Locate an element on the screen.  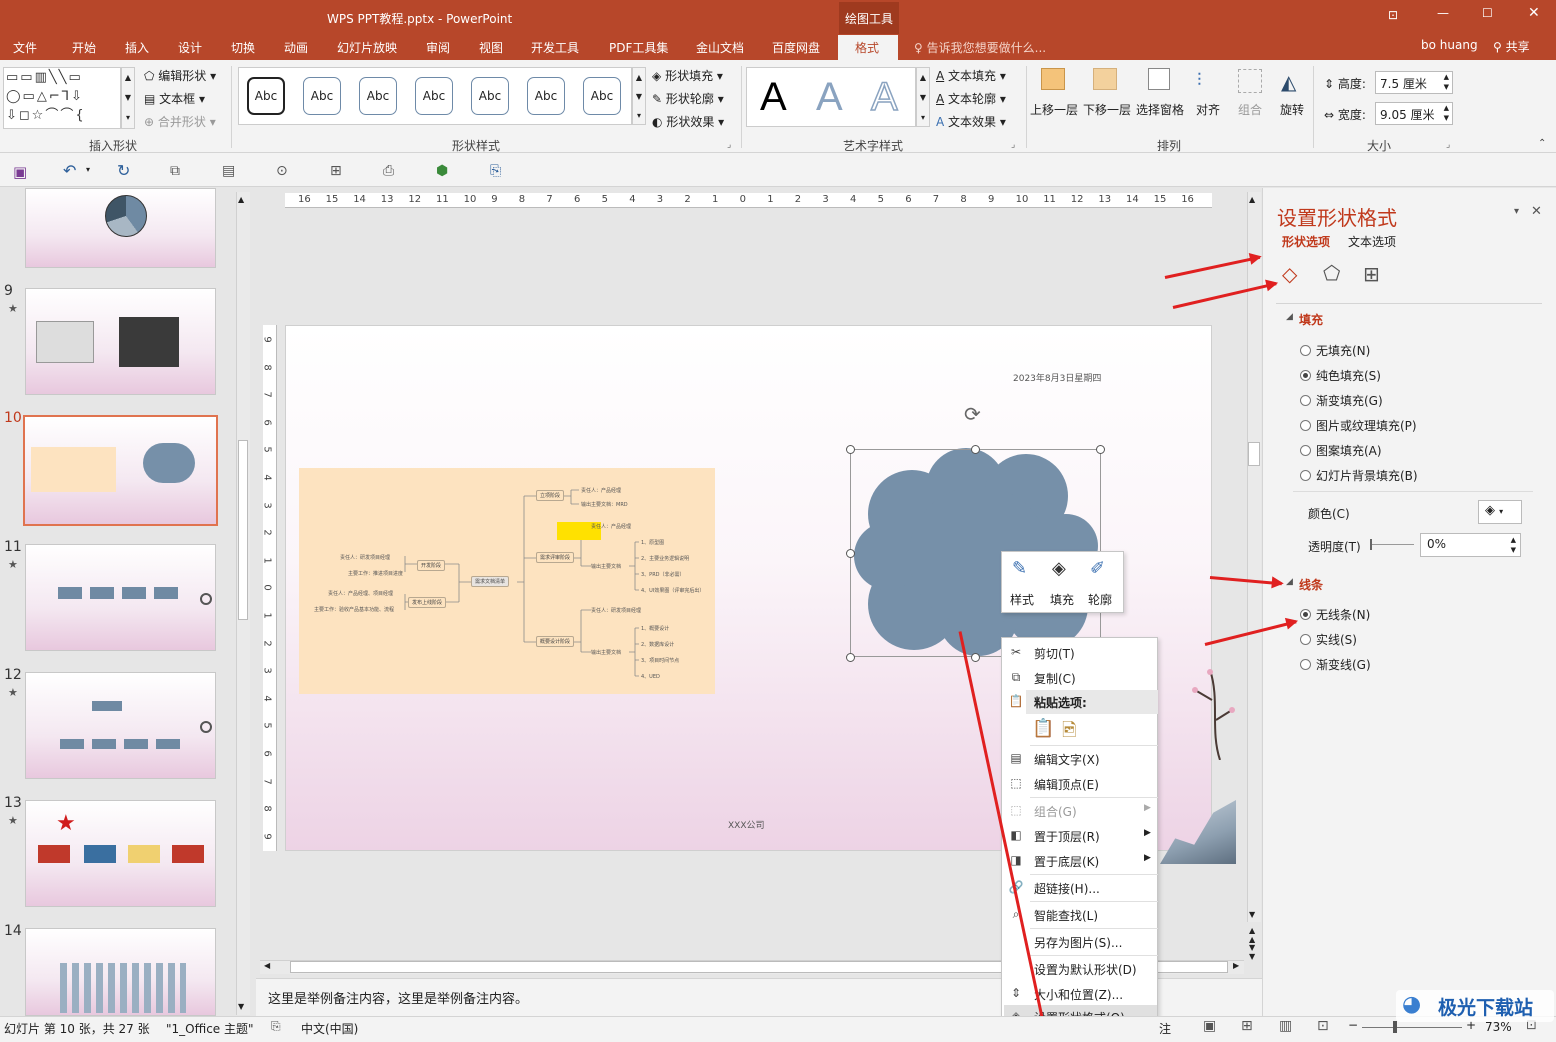
menu-copy: 复制(C) is located at coordinates (1055, 678).